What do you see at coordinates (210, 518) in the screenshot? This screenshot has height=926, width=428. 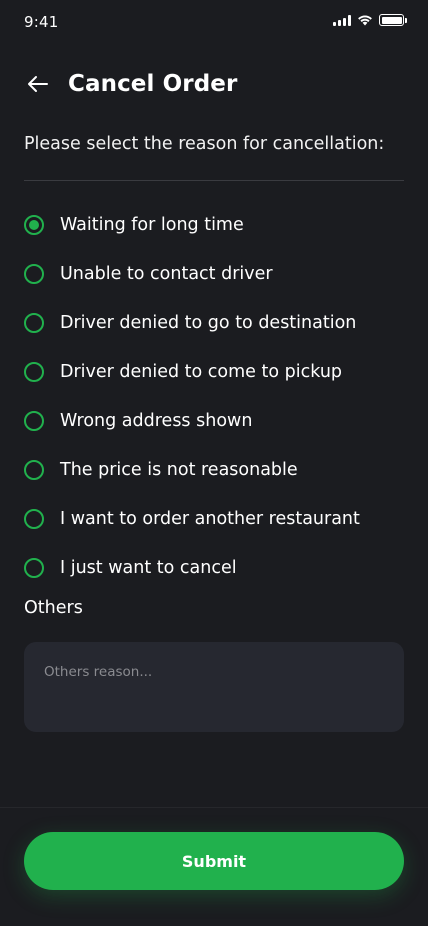 I see `reason-label: I want to order another restaurant` at bounding box center [210, 518].